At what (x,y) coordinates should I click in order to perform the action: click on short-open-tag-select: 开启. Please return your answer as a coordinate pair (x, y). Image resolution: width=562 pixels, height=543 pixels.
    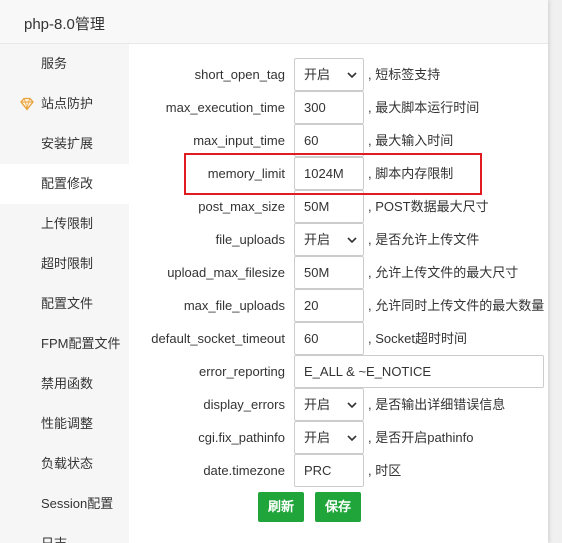
    Looking at the image, I should click on (329, 74).